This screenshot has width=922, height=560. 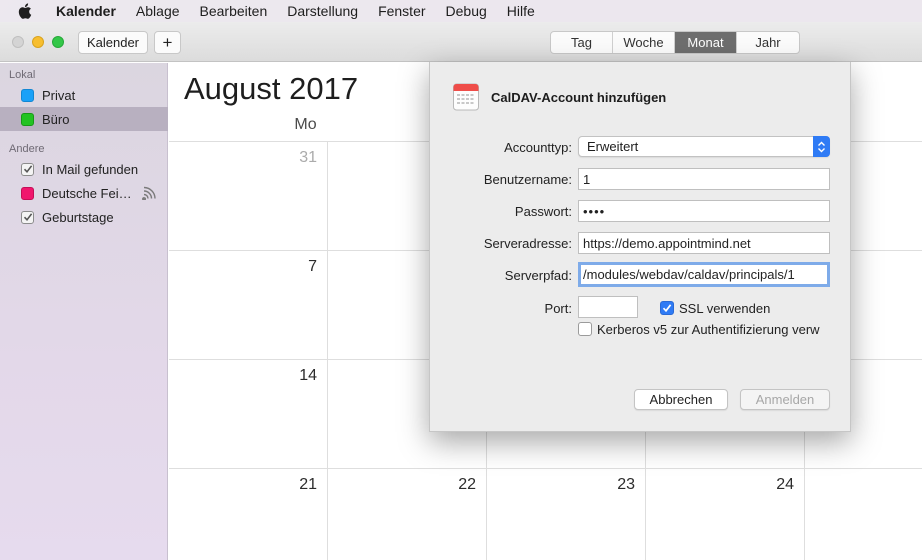 What do you see at coordinates (706, 42) in the screenshot?
I see `view-month-button: Monat` at bounding box center [706, 42].